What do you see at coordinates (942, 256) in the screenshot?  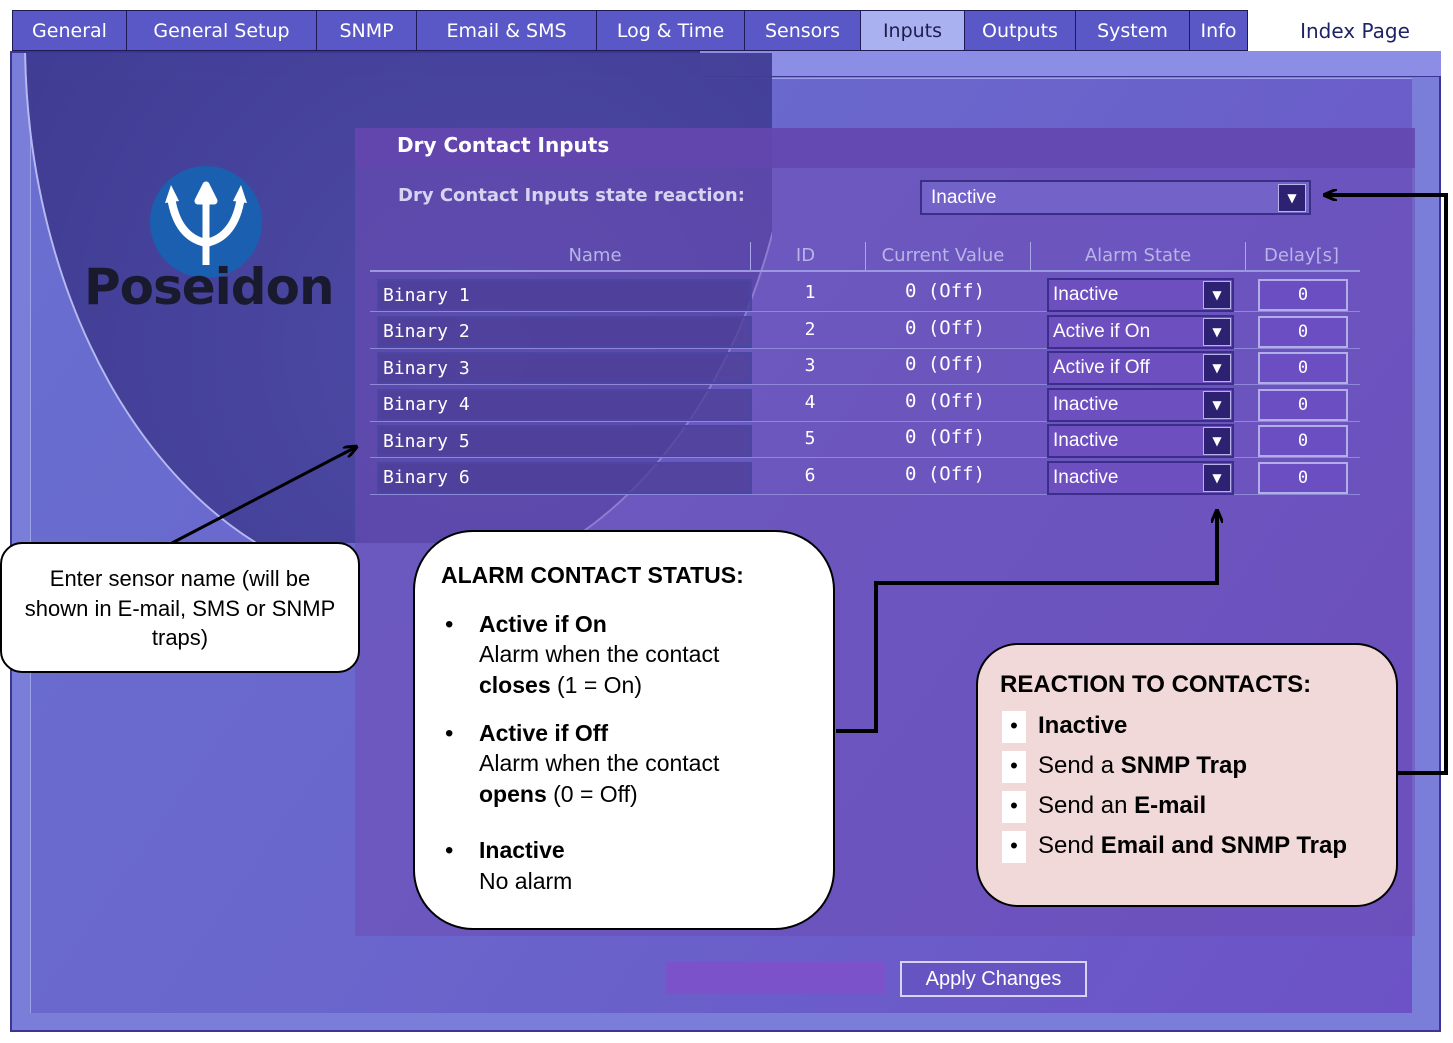 I see `header-current-value: Current Value` at bounding box center [942, 256].